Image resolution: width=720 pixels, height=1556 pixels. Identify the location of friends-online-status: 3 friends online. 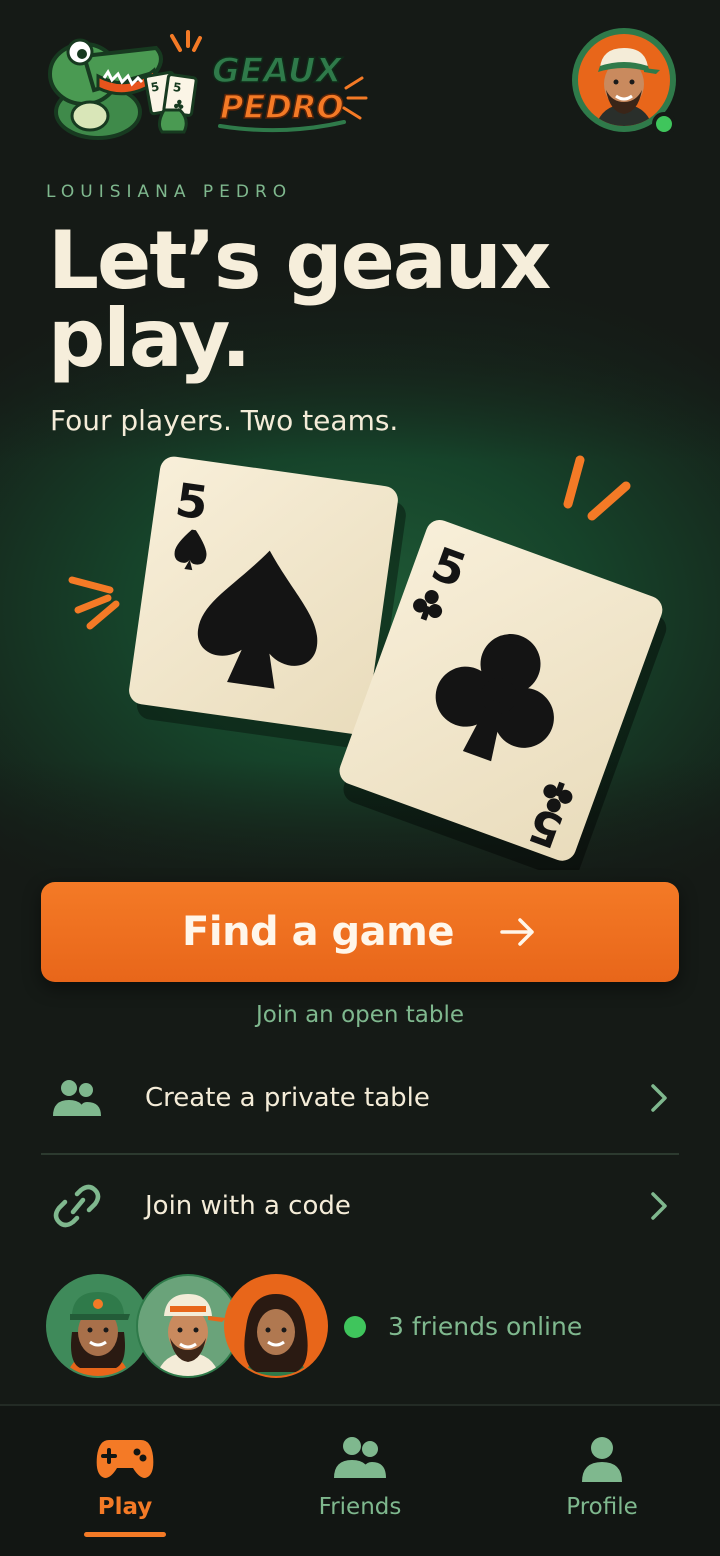
(463, 1326).